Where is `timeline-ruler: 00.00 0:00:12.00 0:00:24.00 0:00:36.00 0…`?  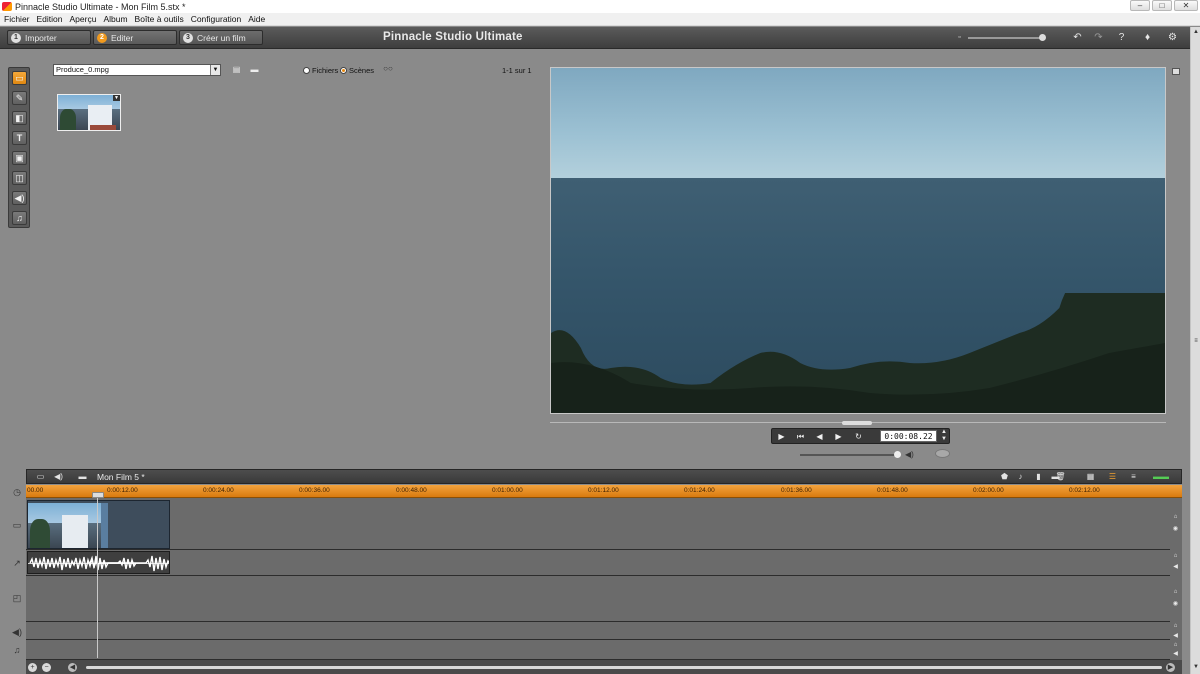
timeline-ruler: 00.00 0:00:12.00 0:00:24.00 0:00:36.00 0… is located at coordinates (604, 491).